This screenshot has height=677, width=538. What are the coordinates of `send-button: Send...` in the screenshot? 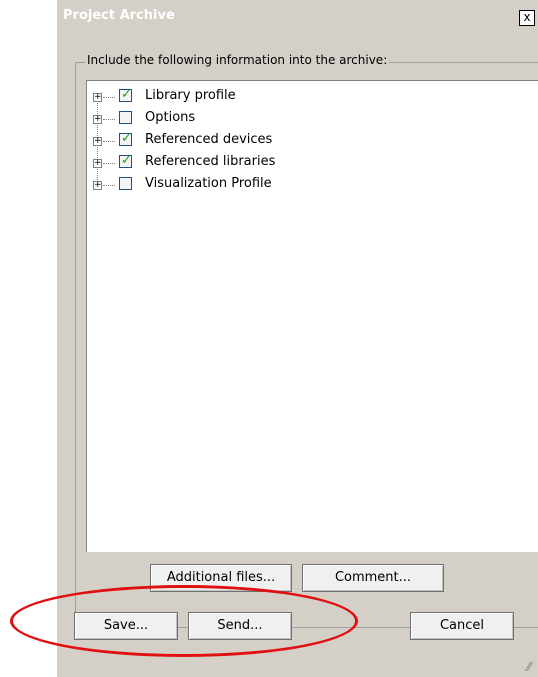 It's located at (240, 626).